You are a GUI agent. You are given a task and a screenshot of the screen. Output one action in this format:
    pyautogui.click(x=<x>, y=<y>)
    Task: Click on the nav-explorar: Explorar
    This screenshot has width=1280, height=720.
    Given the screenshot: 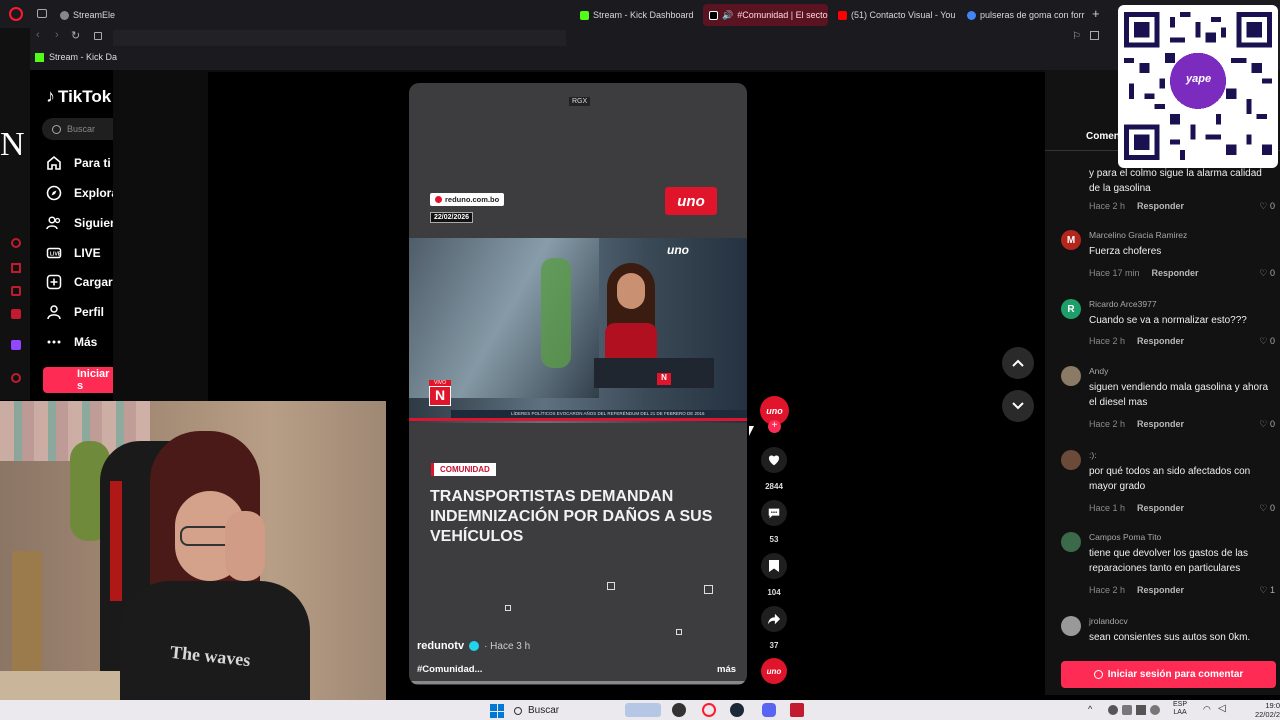 What is the action you would take?
    pyautogui.click(x=84, y=193)
    